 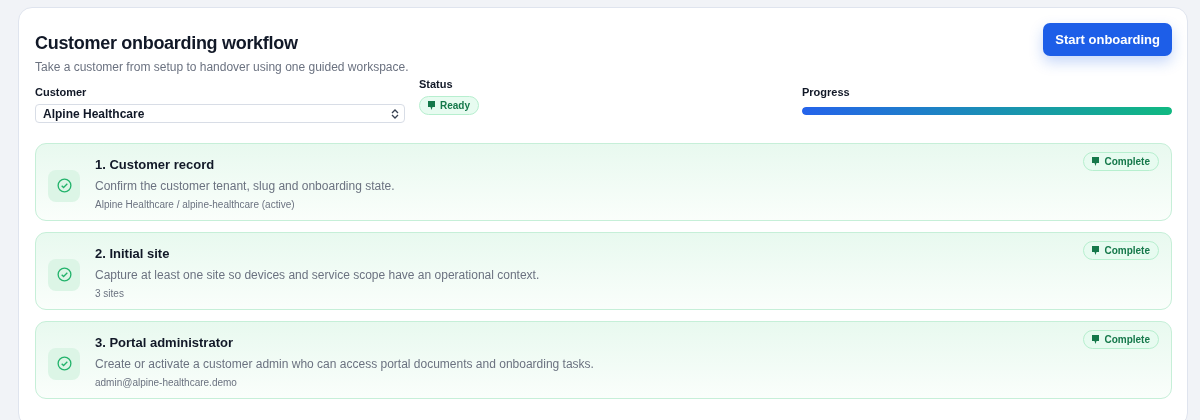 What do you see at coordinates (220, 113) in the screenshot?
I see `customer-select: Alpine Healthcare` at bounding box center [220, 113].